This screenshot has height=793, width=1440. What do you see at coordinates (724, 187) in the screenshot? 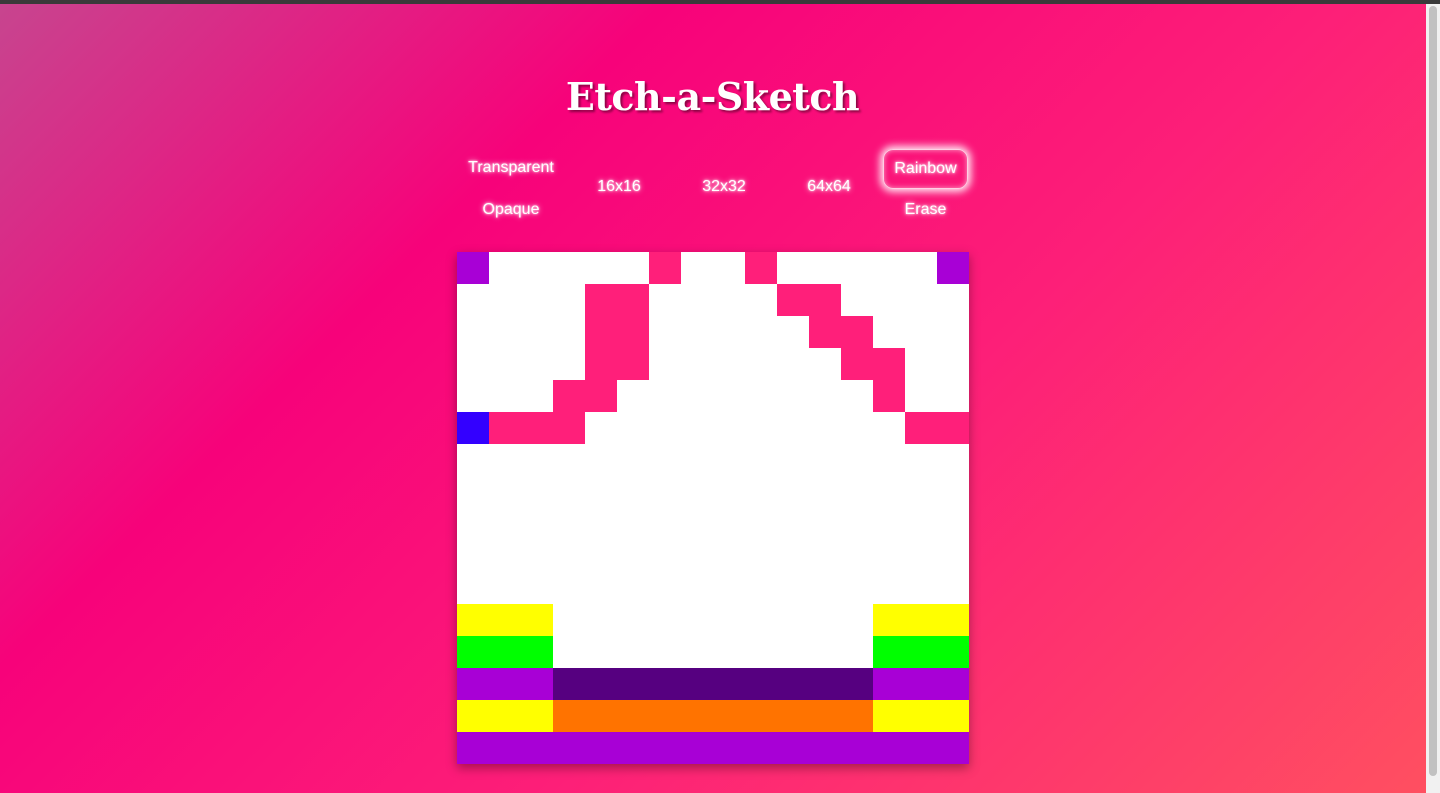
I see `grid-32x32-button: 32x32` at bounding box center [724, 187].